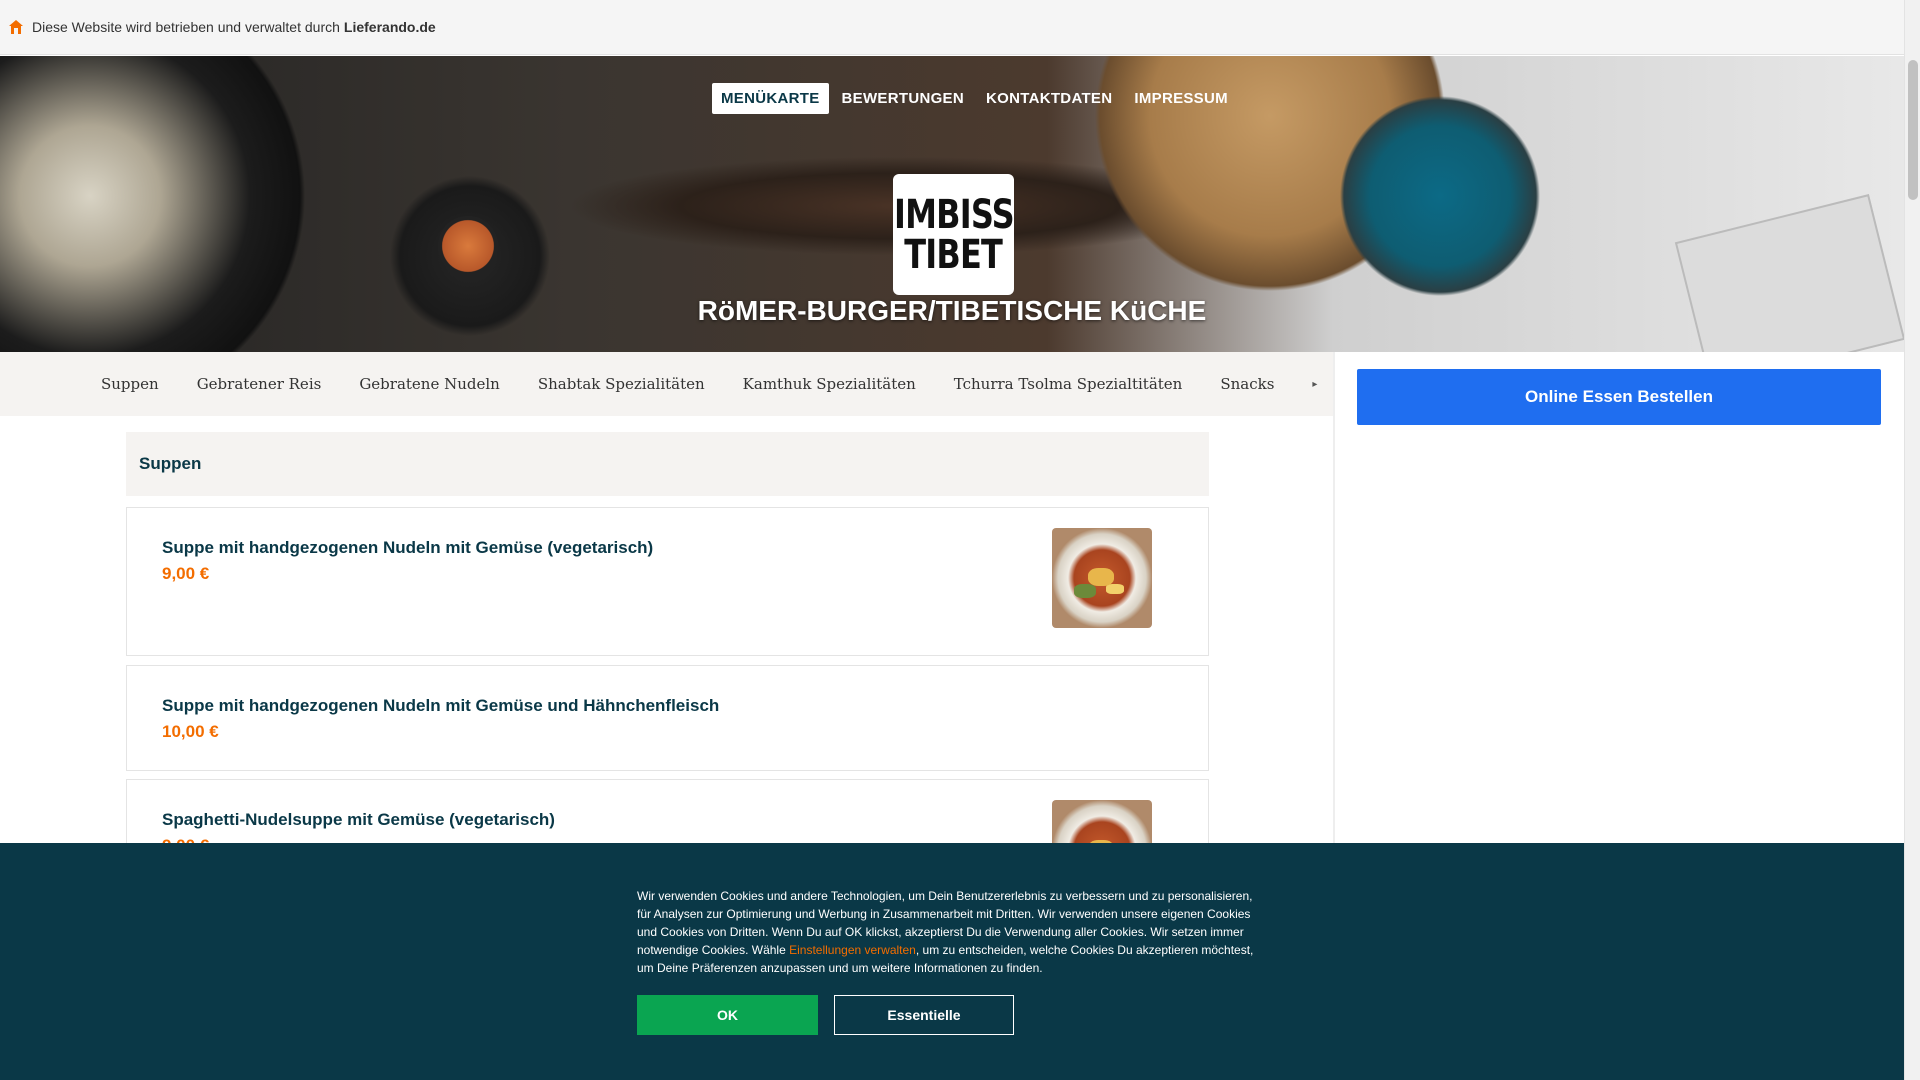 The image size is (1920, 1080). Describe the element at coordinates (1912, 540) in the screenshot. I see `page-scrollbar` at that location.